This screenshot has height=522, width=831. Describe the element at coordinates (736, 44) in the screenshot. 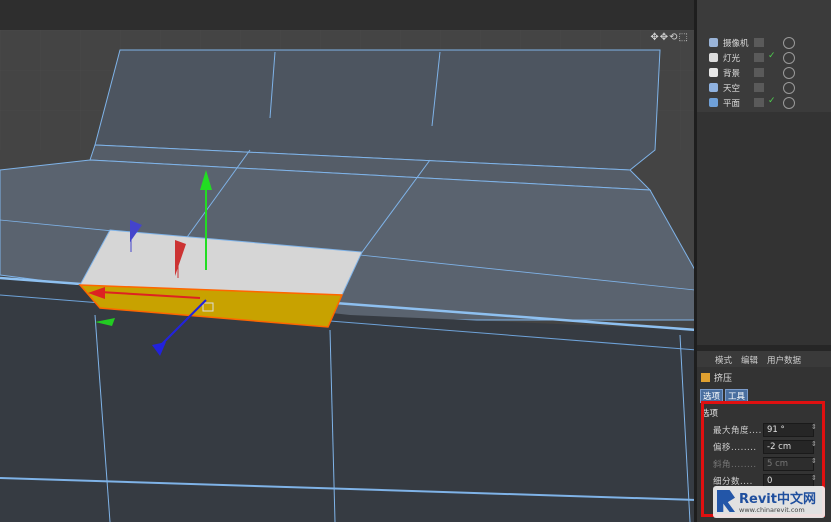

I see `object-label: 摄像机` at that location.